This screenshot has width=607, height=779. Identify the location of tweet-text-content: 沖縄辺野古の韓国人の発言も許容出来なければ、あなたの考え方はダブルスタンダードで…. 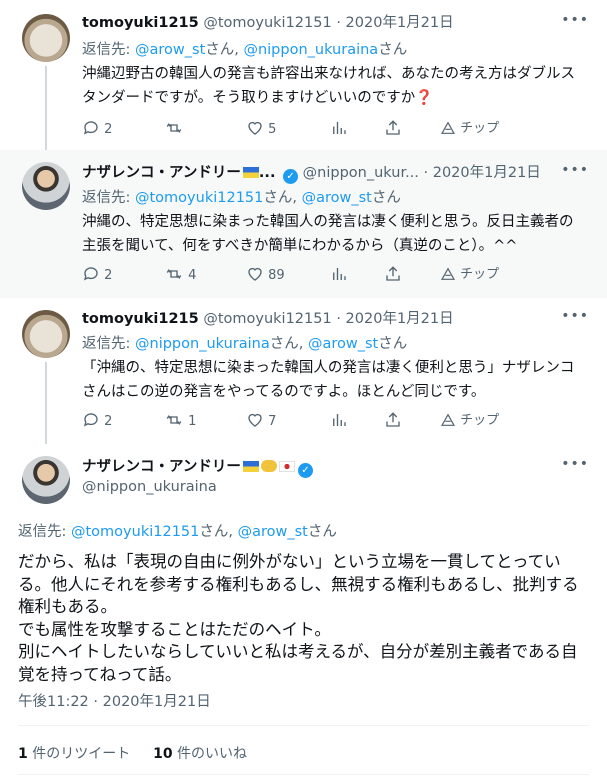
(328, 86).